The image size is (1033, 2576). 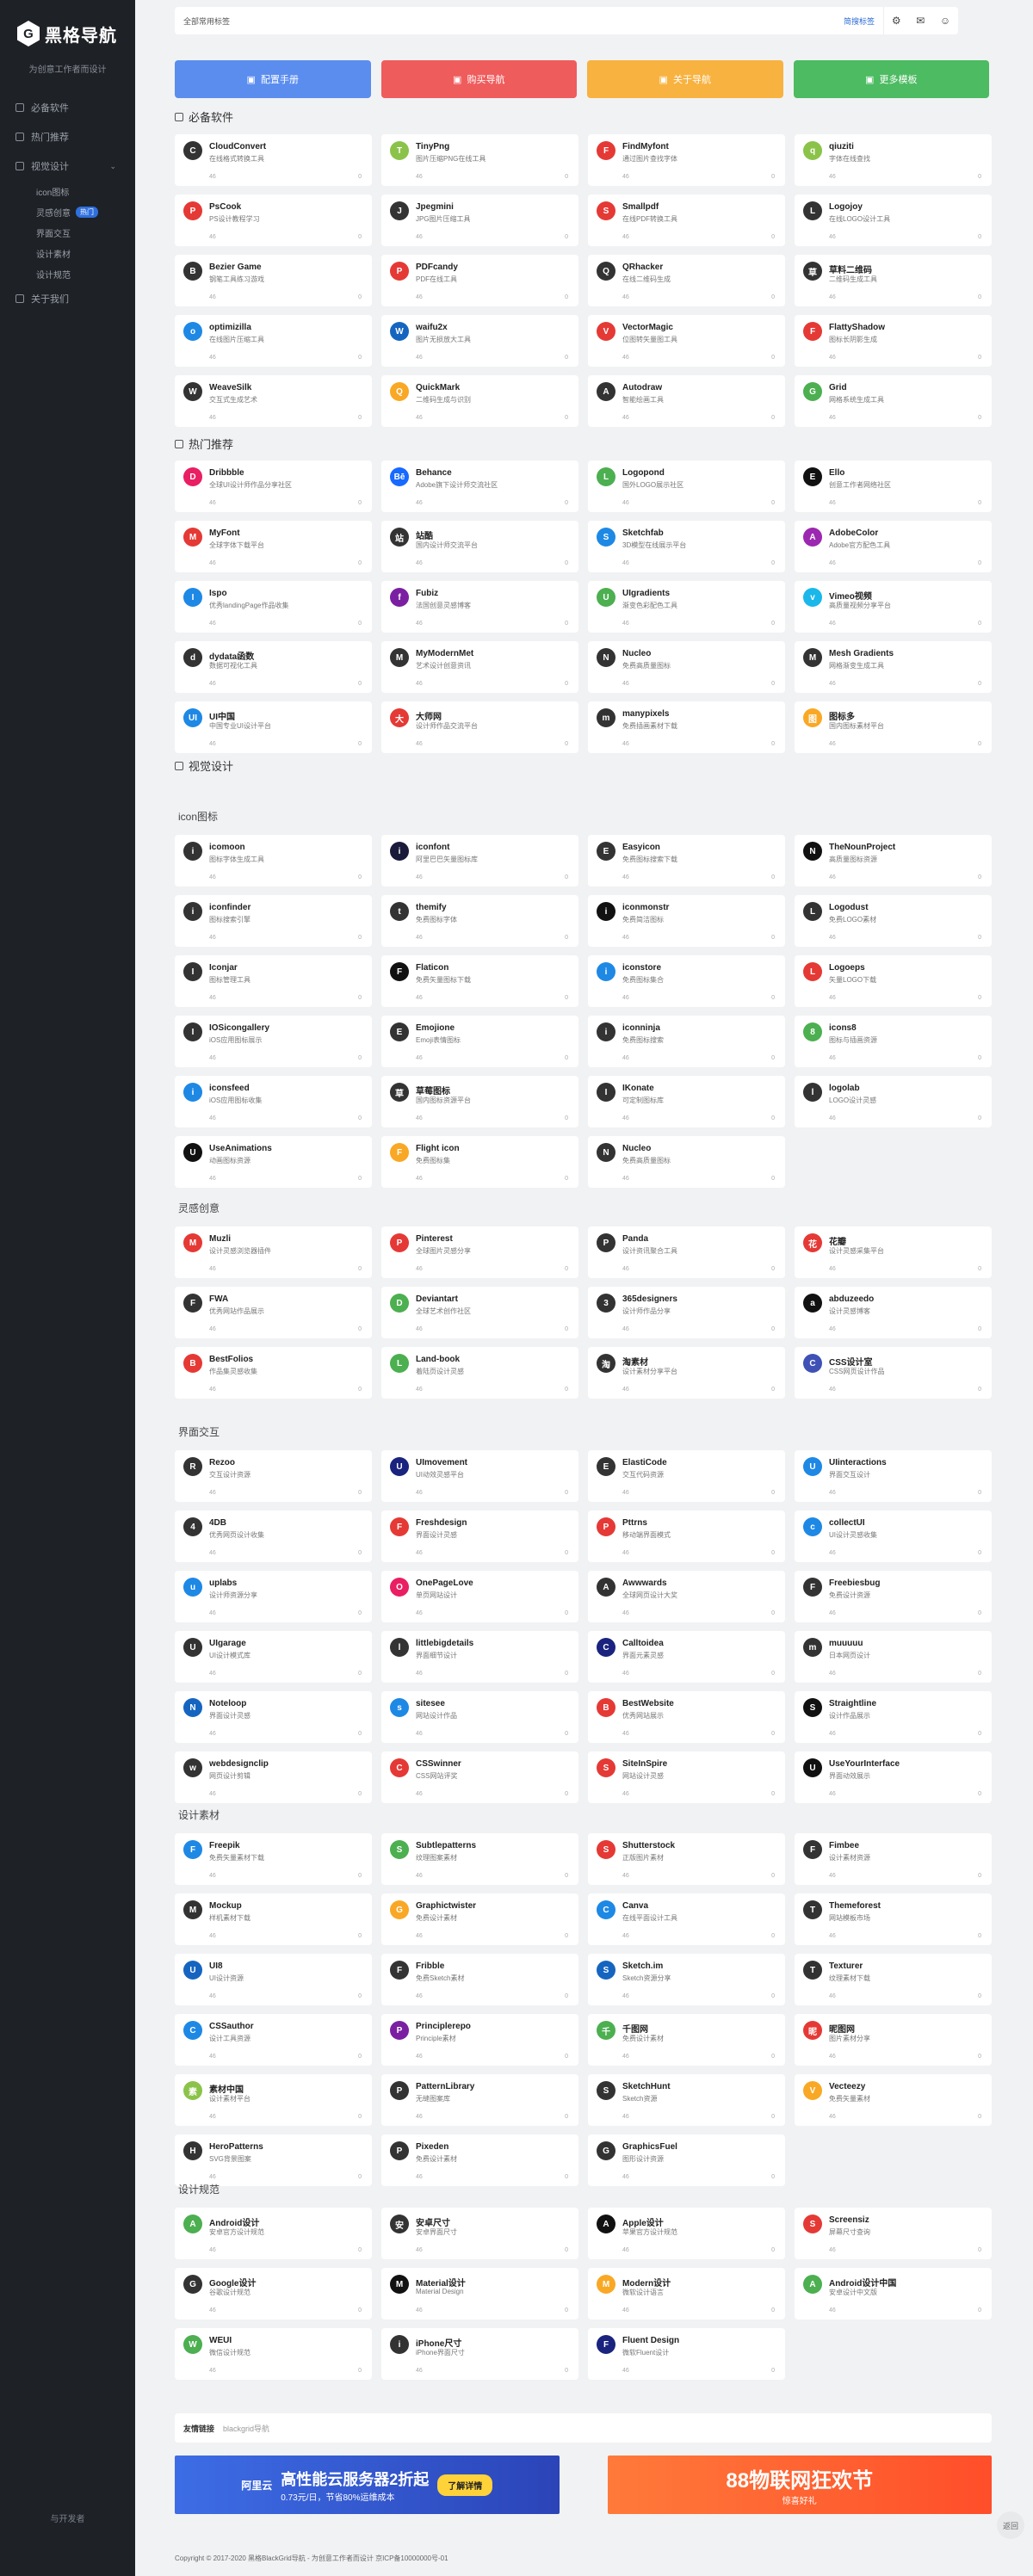 I want to click on site-card: Q QRhacker 在线二维码生成 46 0, so click(x=686, y=280).